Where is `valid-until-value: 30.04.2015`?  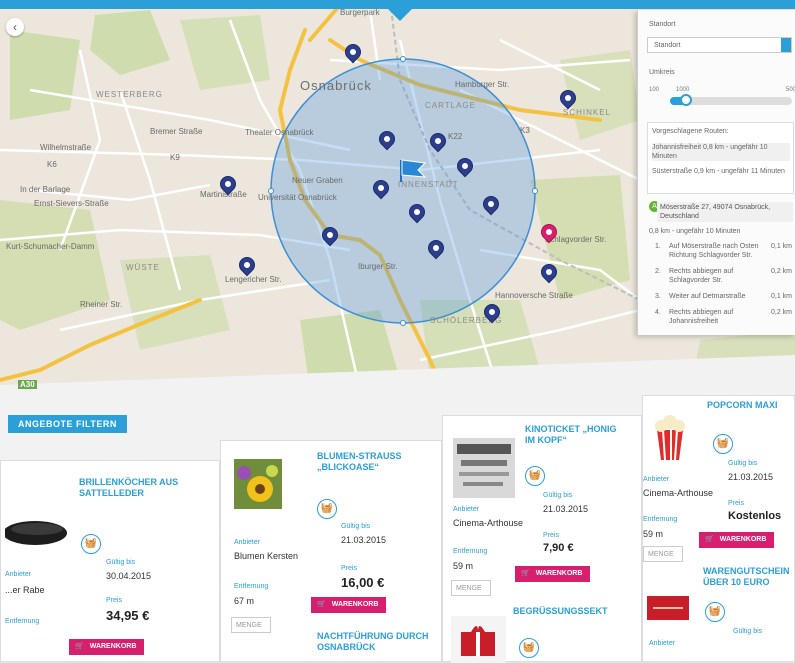 valid-until-value: 30.04.2015 is located at coordinates (129, 576).